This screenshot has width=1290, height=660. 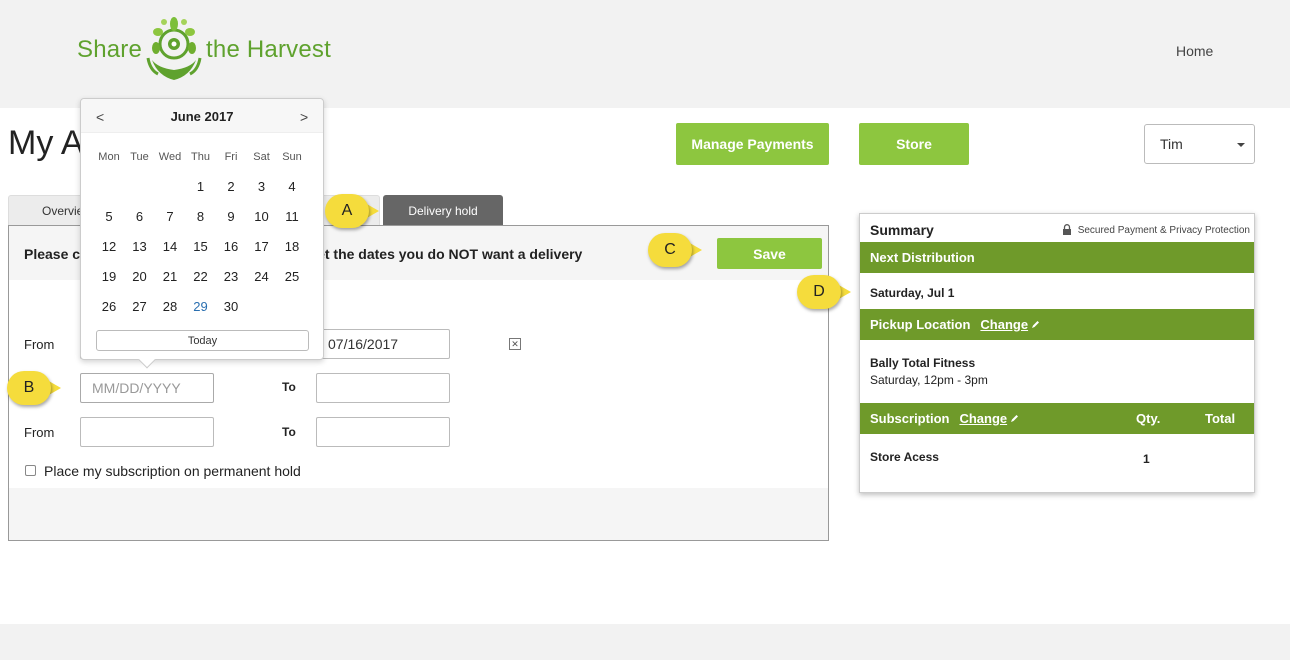 I want to click on change-pickup-link: Change, so click(x=1010, y=324).